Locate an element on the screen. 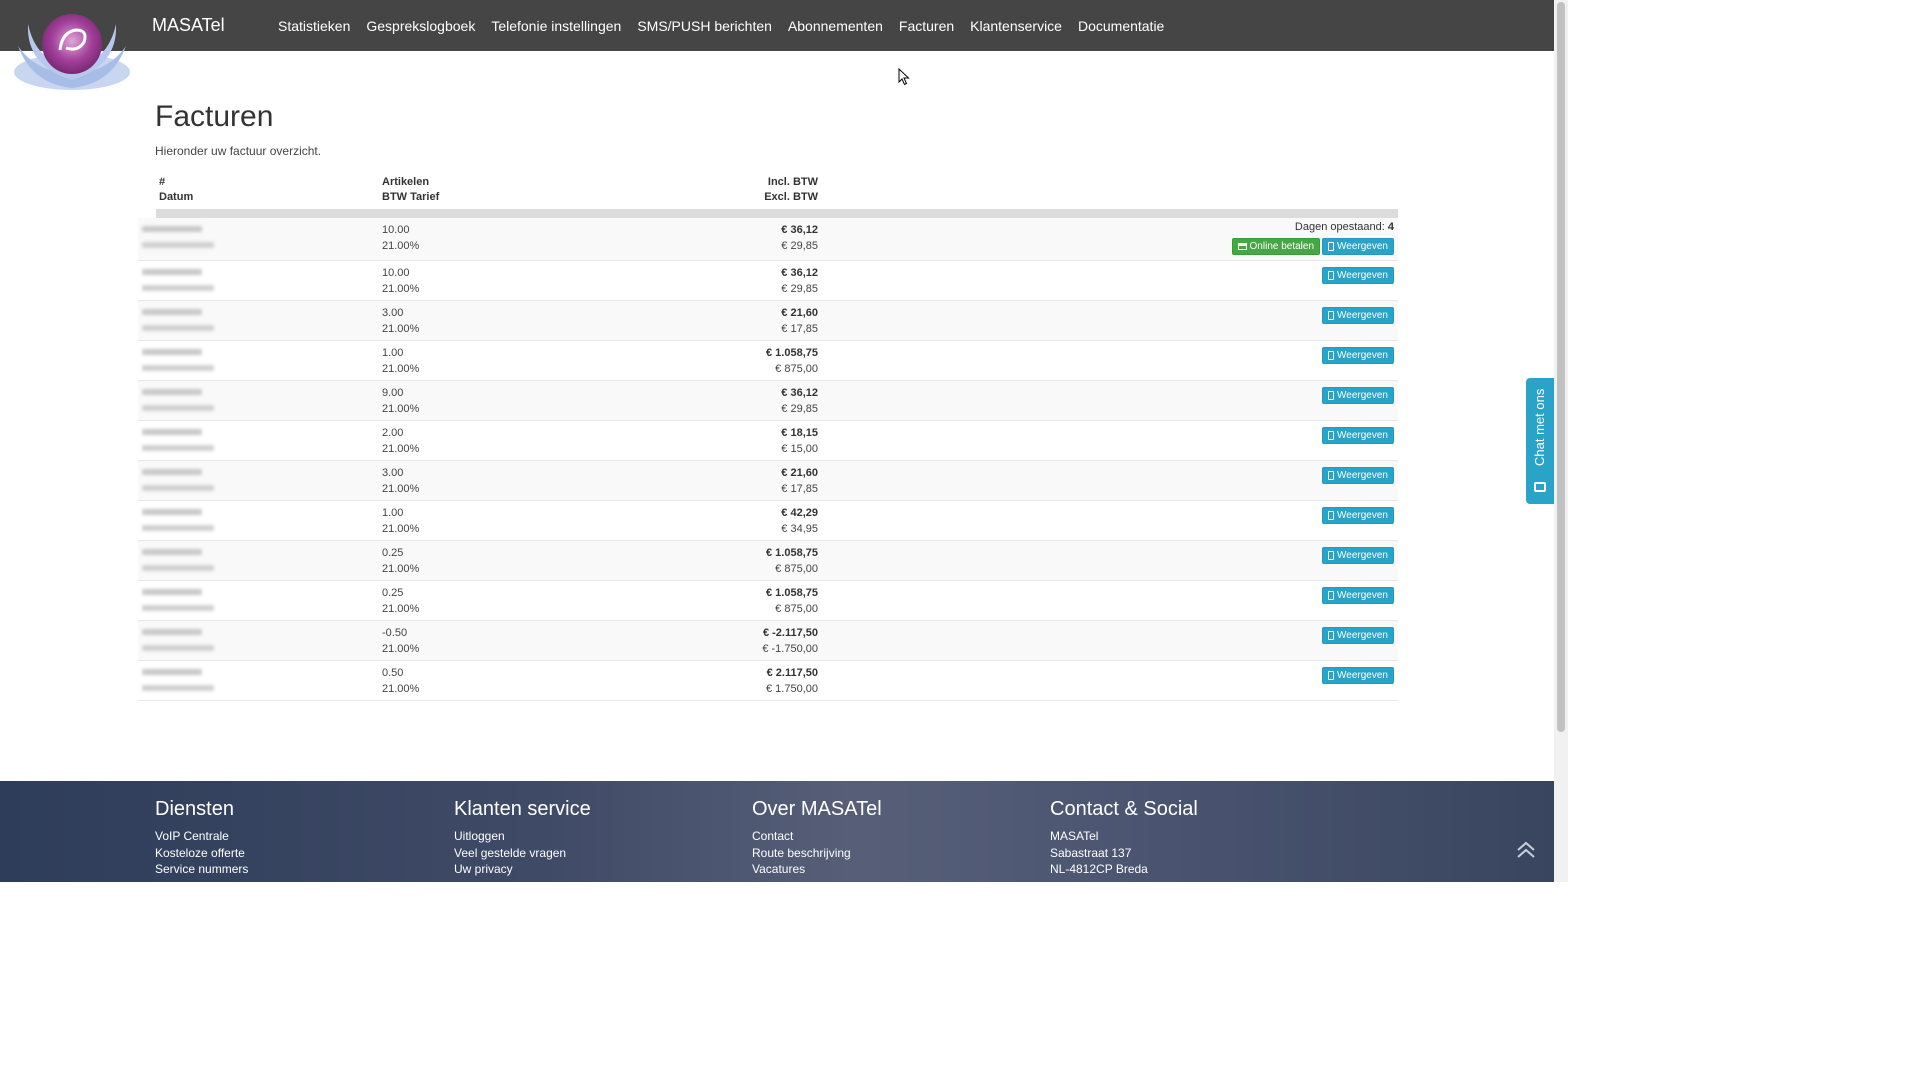 This screenshot has height=1080, width=1920. page-scrollbar is located at coordinates (1561, 441).